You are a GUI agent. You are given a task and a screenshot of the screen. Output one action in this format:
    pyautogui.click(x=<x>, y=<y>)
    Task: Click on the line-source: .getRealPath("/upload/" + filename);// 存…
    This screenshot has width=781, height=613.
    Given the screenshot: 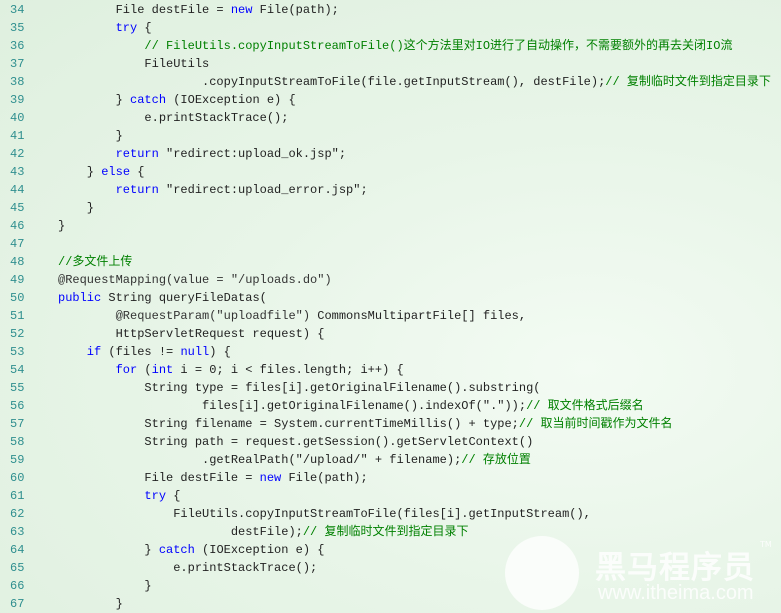 What is the action you would take?
    pyautogui.click(x=294, y=460)
    